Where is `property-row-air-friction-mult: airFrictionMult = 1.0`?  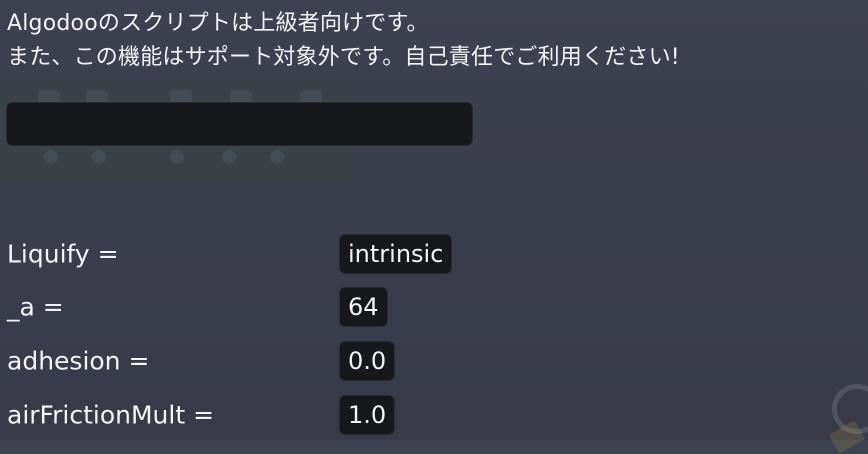 property-row-air-friction-mult: airFrictionMult = 1.0 is located at coordinates (434, 415).